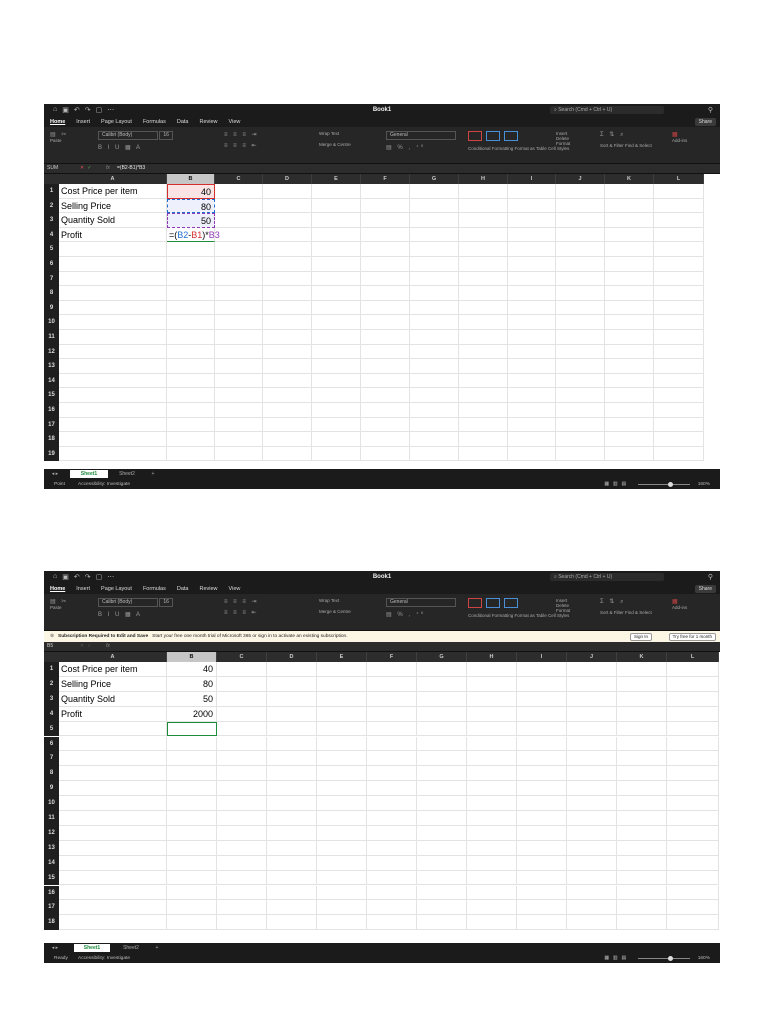 The image size is (768, 1024). I want to click on sign-in-button: Sign In, so click(640, 637).